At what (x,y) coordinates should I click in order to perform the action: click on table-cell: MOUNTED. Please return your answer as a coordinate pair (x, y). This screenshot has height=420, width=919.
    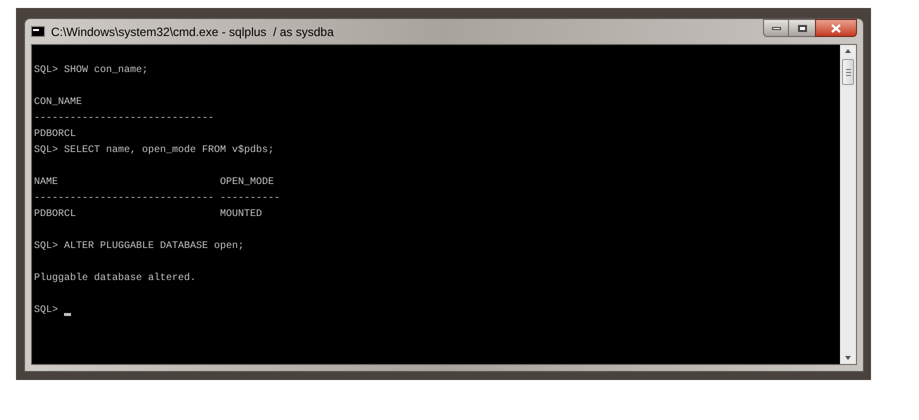
    Looking at the image, I should click on (241, 214).